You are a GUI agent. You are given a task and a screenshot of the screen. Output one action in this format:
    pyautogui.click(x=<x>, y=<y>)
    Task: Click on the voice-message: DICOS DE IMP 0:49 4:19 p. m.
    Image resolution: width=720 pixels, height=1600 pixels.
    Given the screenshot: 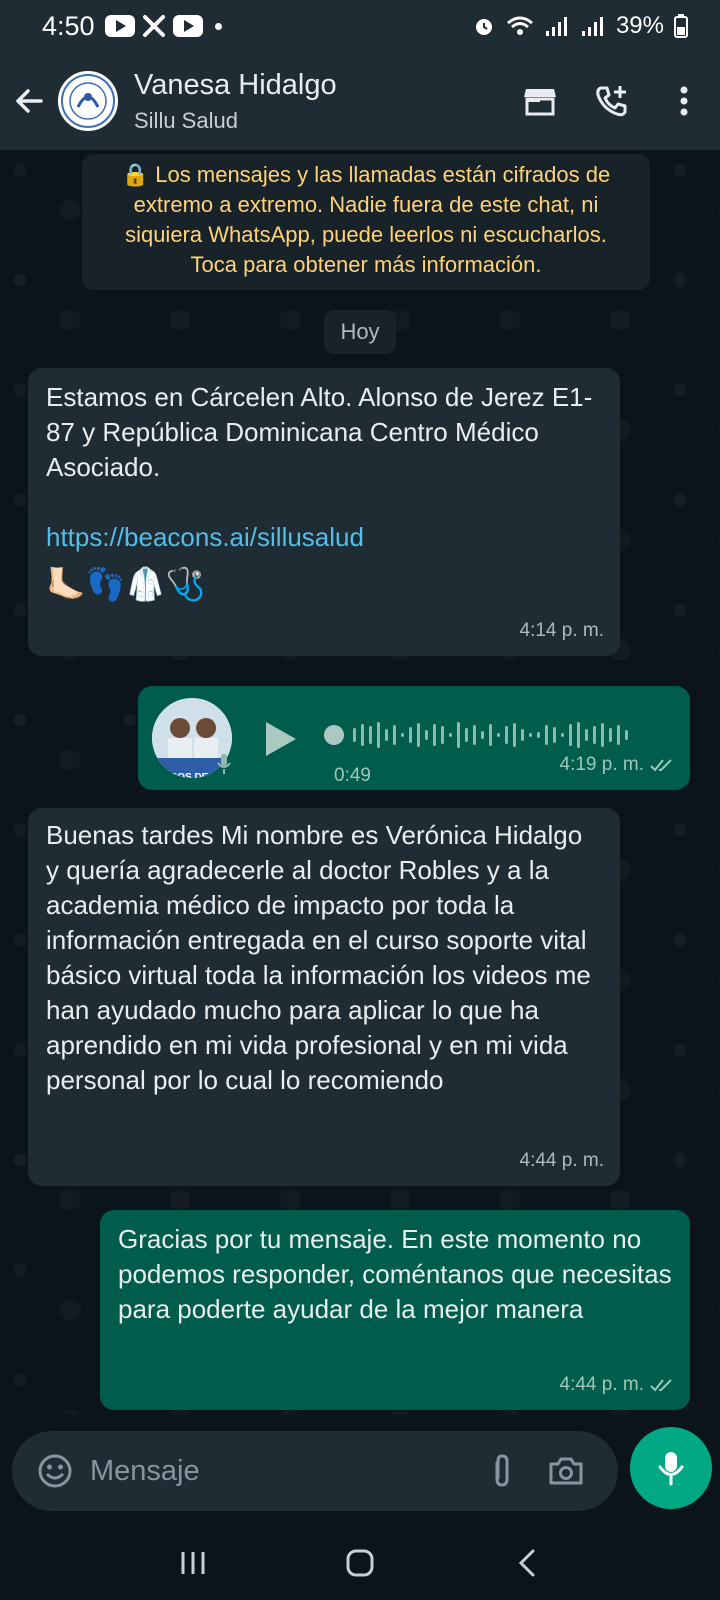 What is the action you would take?
    pyautogui.click(x=414, y=738)
    